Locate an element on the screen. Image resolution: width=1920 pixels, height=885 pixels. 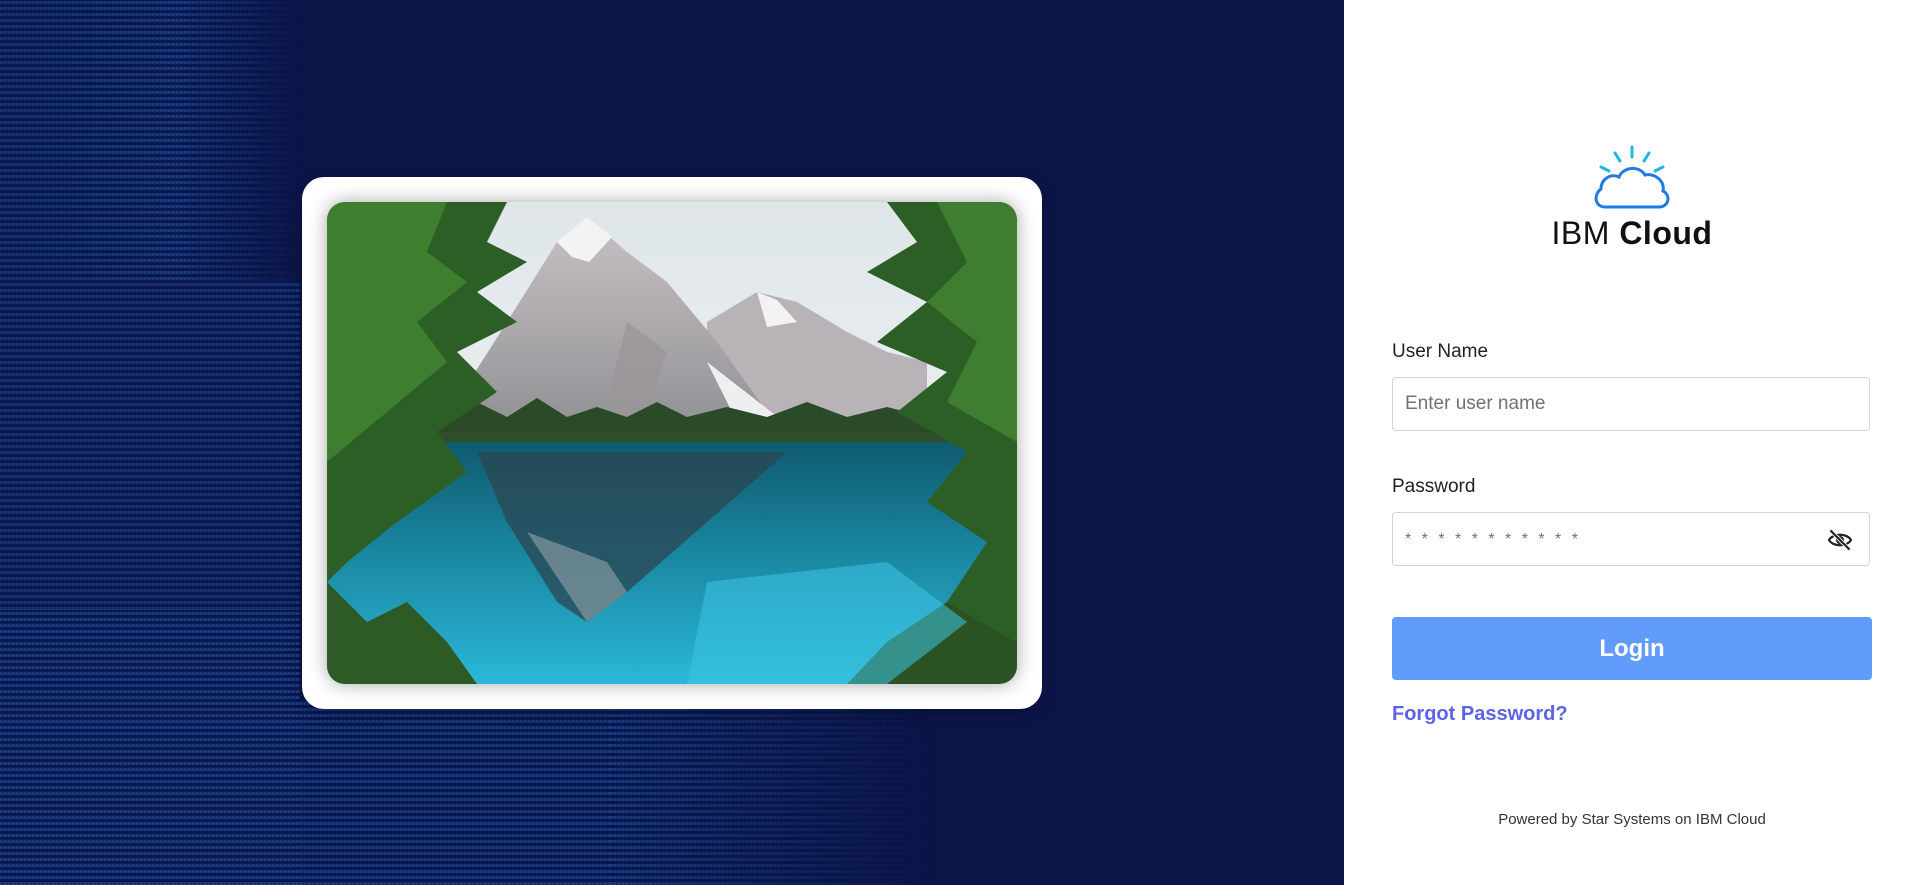
password-input is located at coordinates (1631, 539).